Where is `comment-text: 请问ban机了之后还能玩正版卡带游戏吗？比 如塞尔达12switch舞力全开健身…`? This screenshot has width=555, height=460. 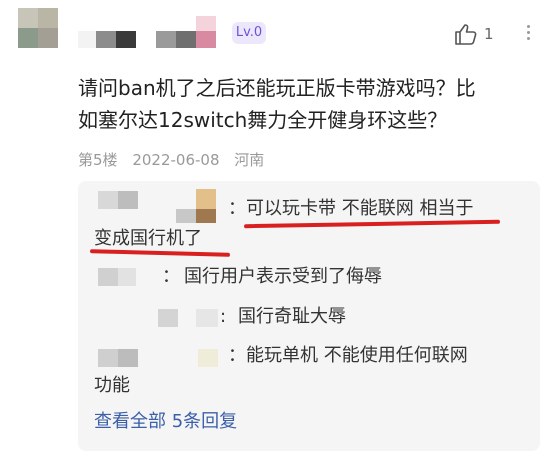
comment-text: 请问ban机了之后还能玩正版卡带游戏吗？比 如塞尔达12switch舞力全开健身… is located at coordinates (277, 104).